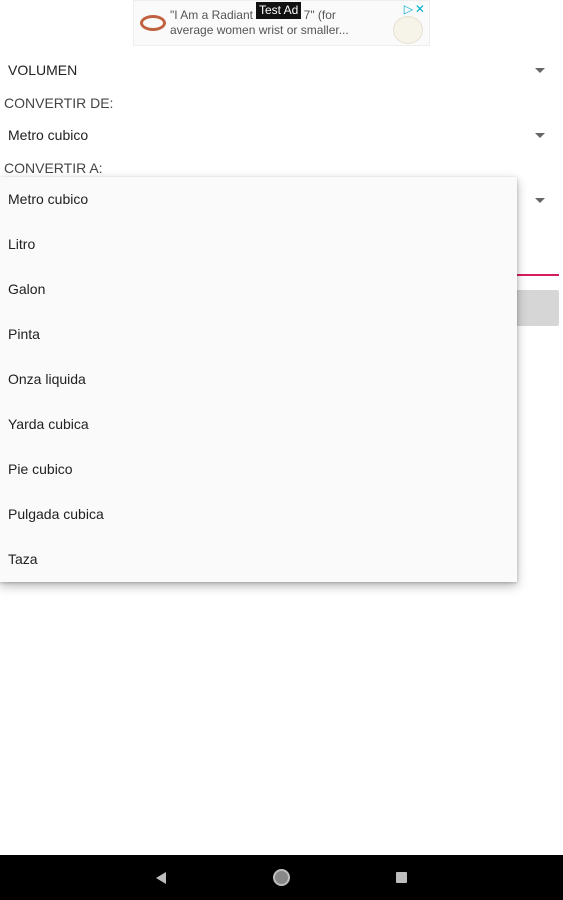 The width and height of the screenshot is (563, 900). I want to click on dropdown-option-onza-liquida: Onza liquida, so click(258, 379).